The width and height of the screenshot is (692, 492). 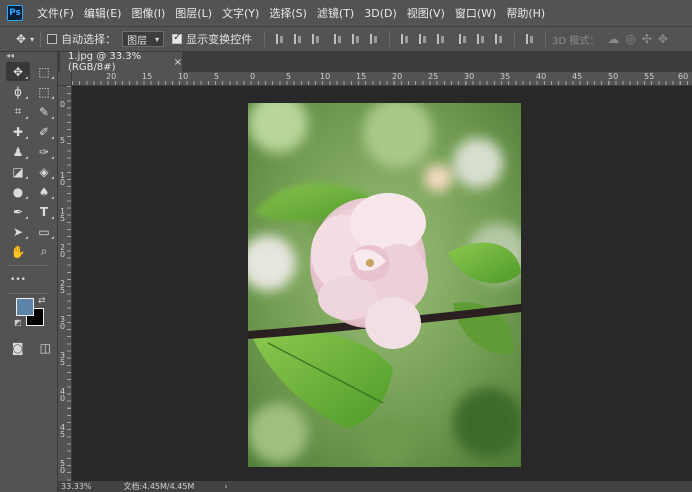 I want to click on default-colors-icon: ◩, so click(x=18, y=322).